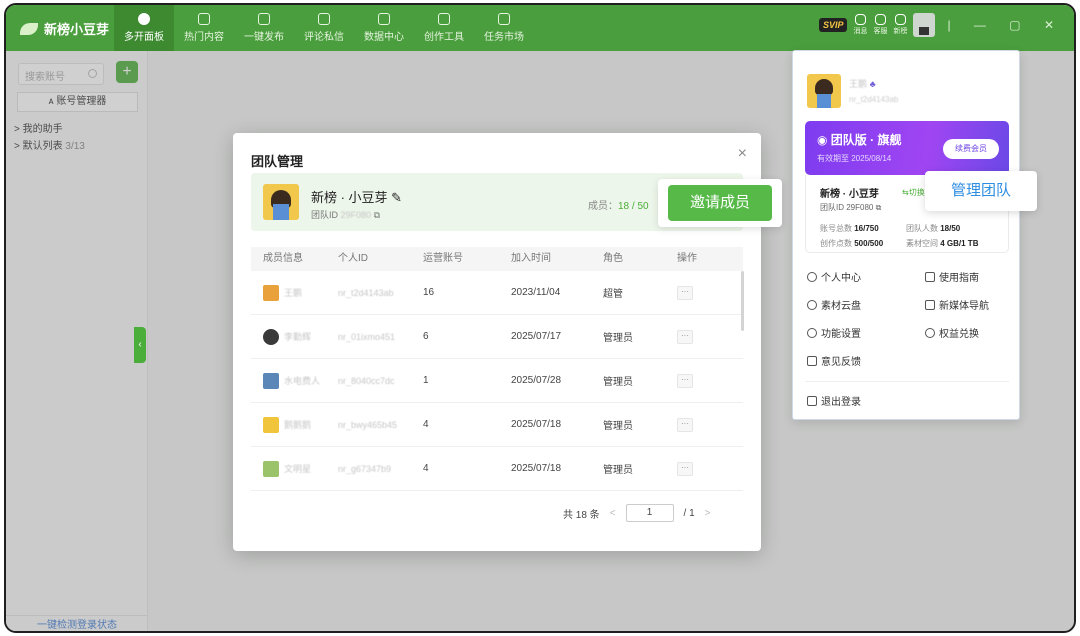 This screenshot has width=1080, height=636. What do you see at coordinates (900, 19) in the screenshot?
I see `newrank-icon` at bounding box center [900, 19].